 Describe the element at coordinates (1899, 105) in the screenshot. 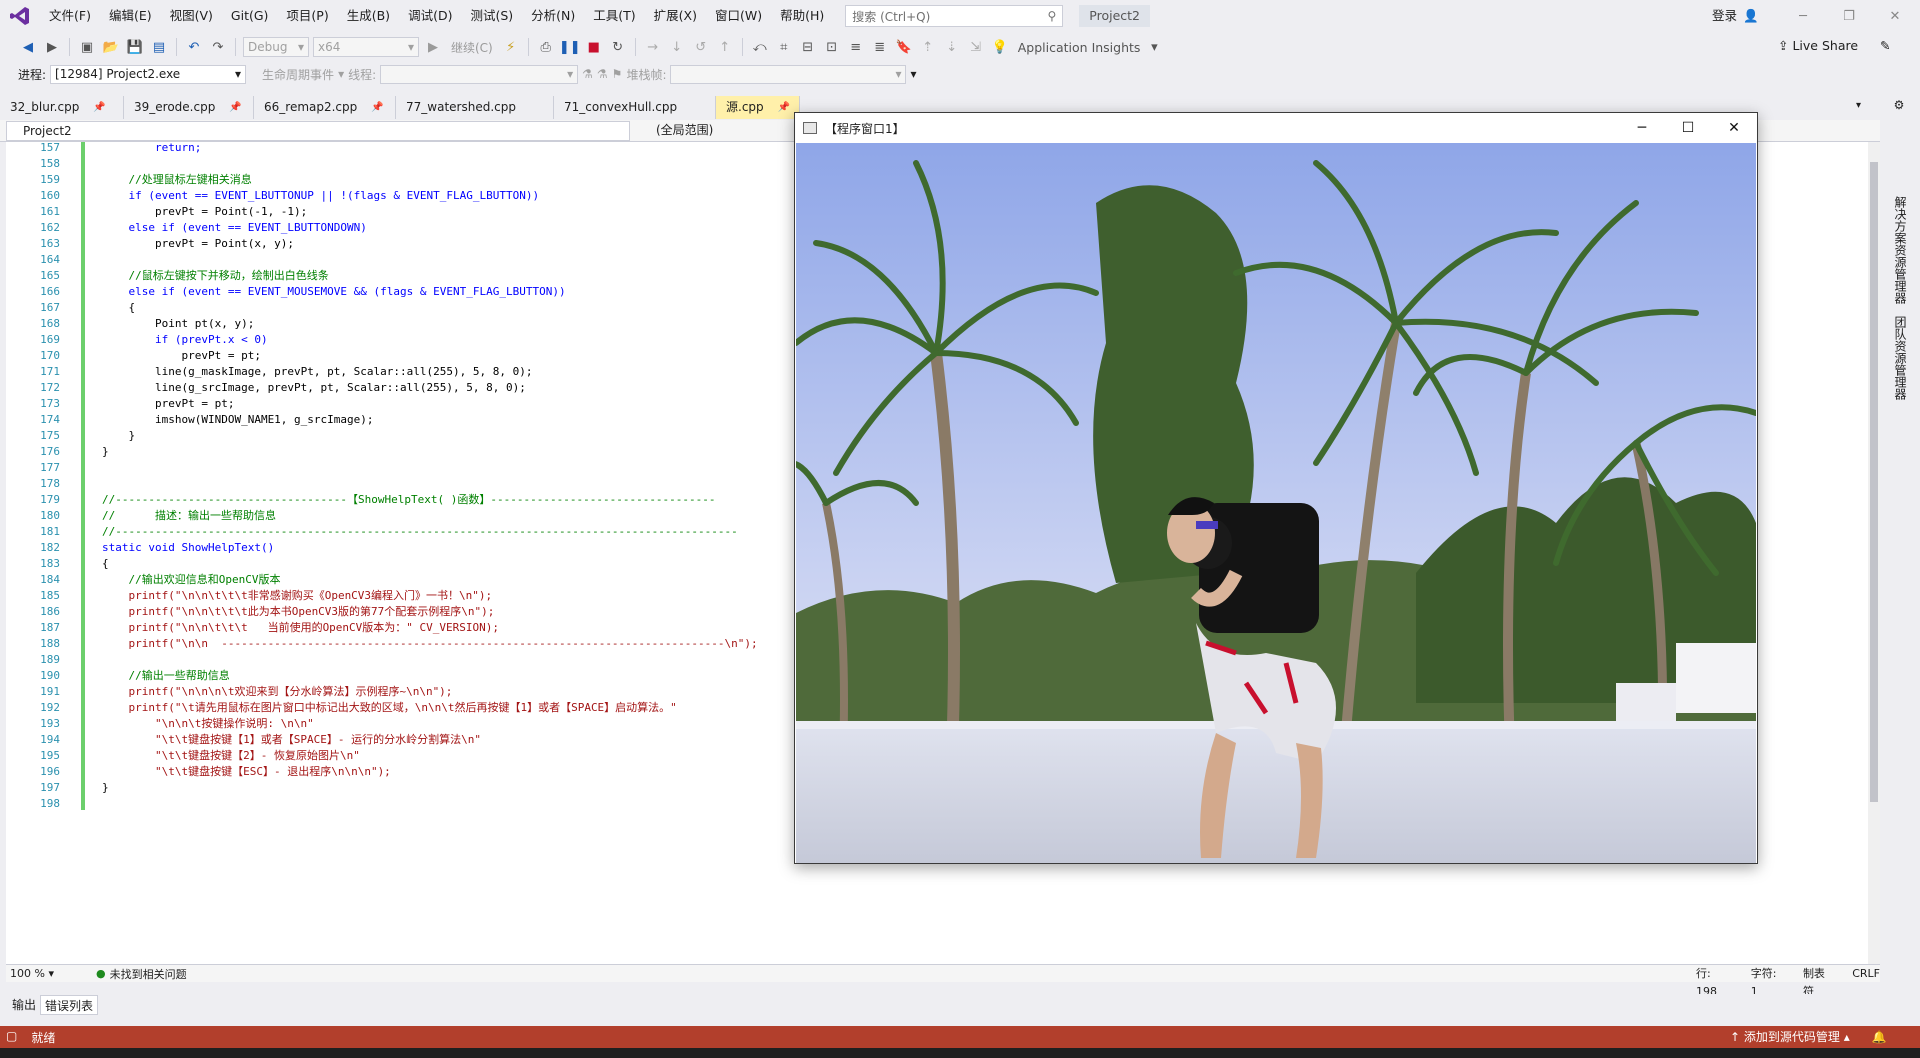

I see `settings-icon: ⚙` at that location.